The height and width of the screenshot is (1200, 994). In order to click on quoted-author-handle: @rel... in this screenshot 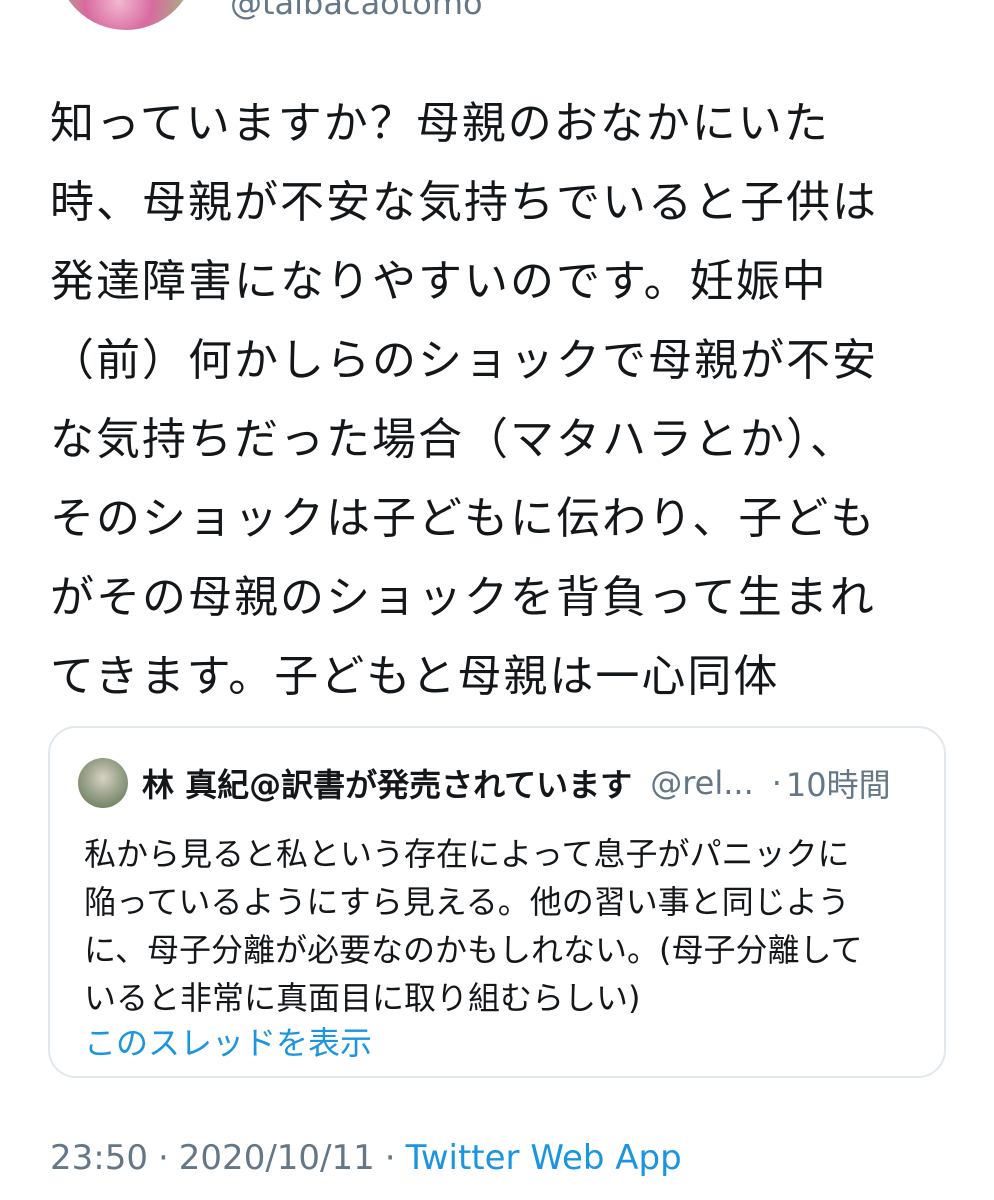, I will do `click(702, 783)`.